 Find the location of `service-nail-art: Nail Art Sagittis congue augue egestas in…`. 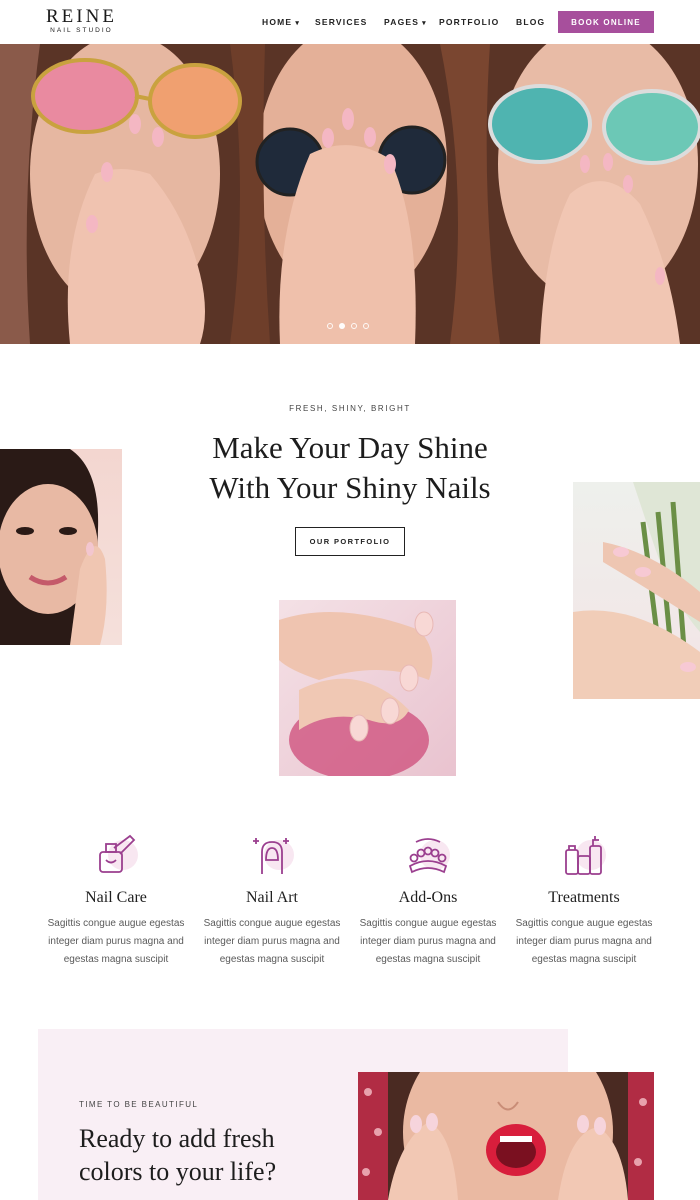

service-nail-art: Nail Art Sagittis congue augue egestas in… is located at coordinates (272, 900).